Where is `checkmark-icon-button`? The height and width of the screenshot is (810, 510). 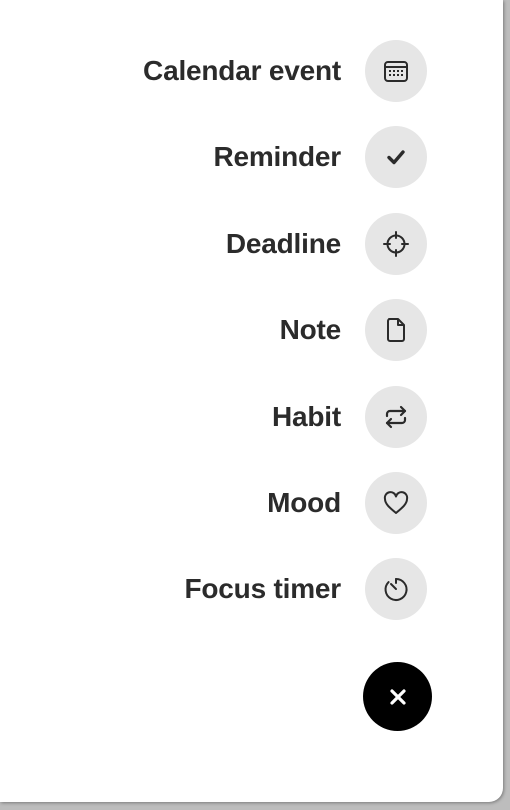
checkmark-icon-button is located at coordinates (396, 157).